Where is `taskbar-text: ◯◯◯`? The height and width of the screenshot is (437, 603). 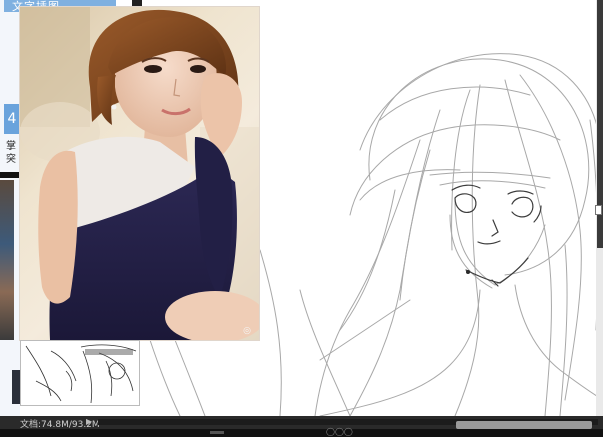
taskbar-text: ◯◯◯ is located at coordinates (339, 431).